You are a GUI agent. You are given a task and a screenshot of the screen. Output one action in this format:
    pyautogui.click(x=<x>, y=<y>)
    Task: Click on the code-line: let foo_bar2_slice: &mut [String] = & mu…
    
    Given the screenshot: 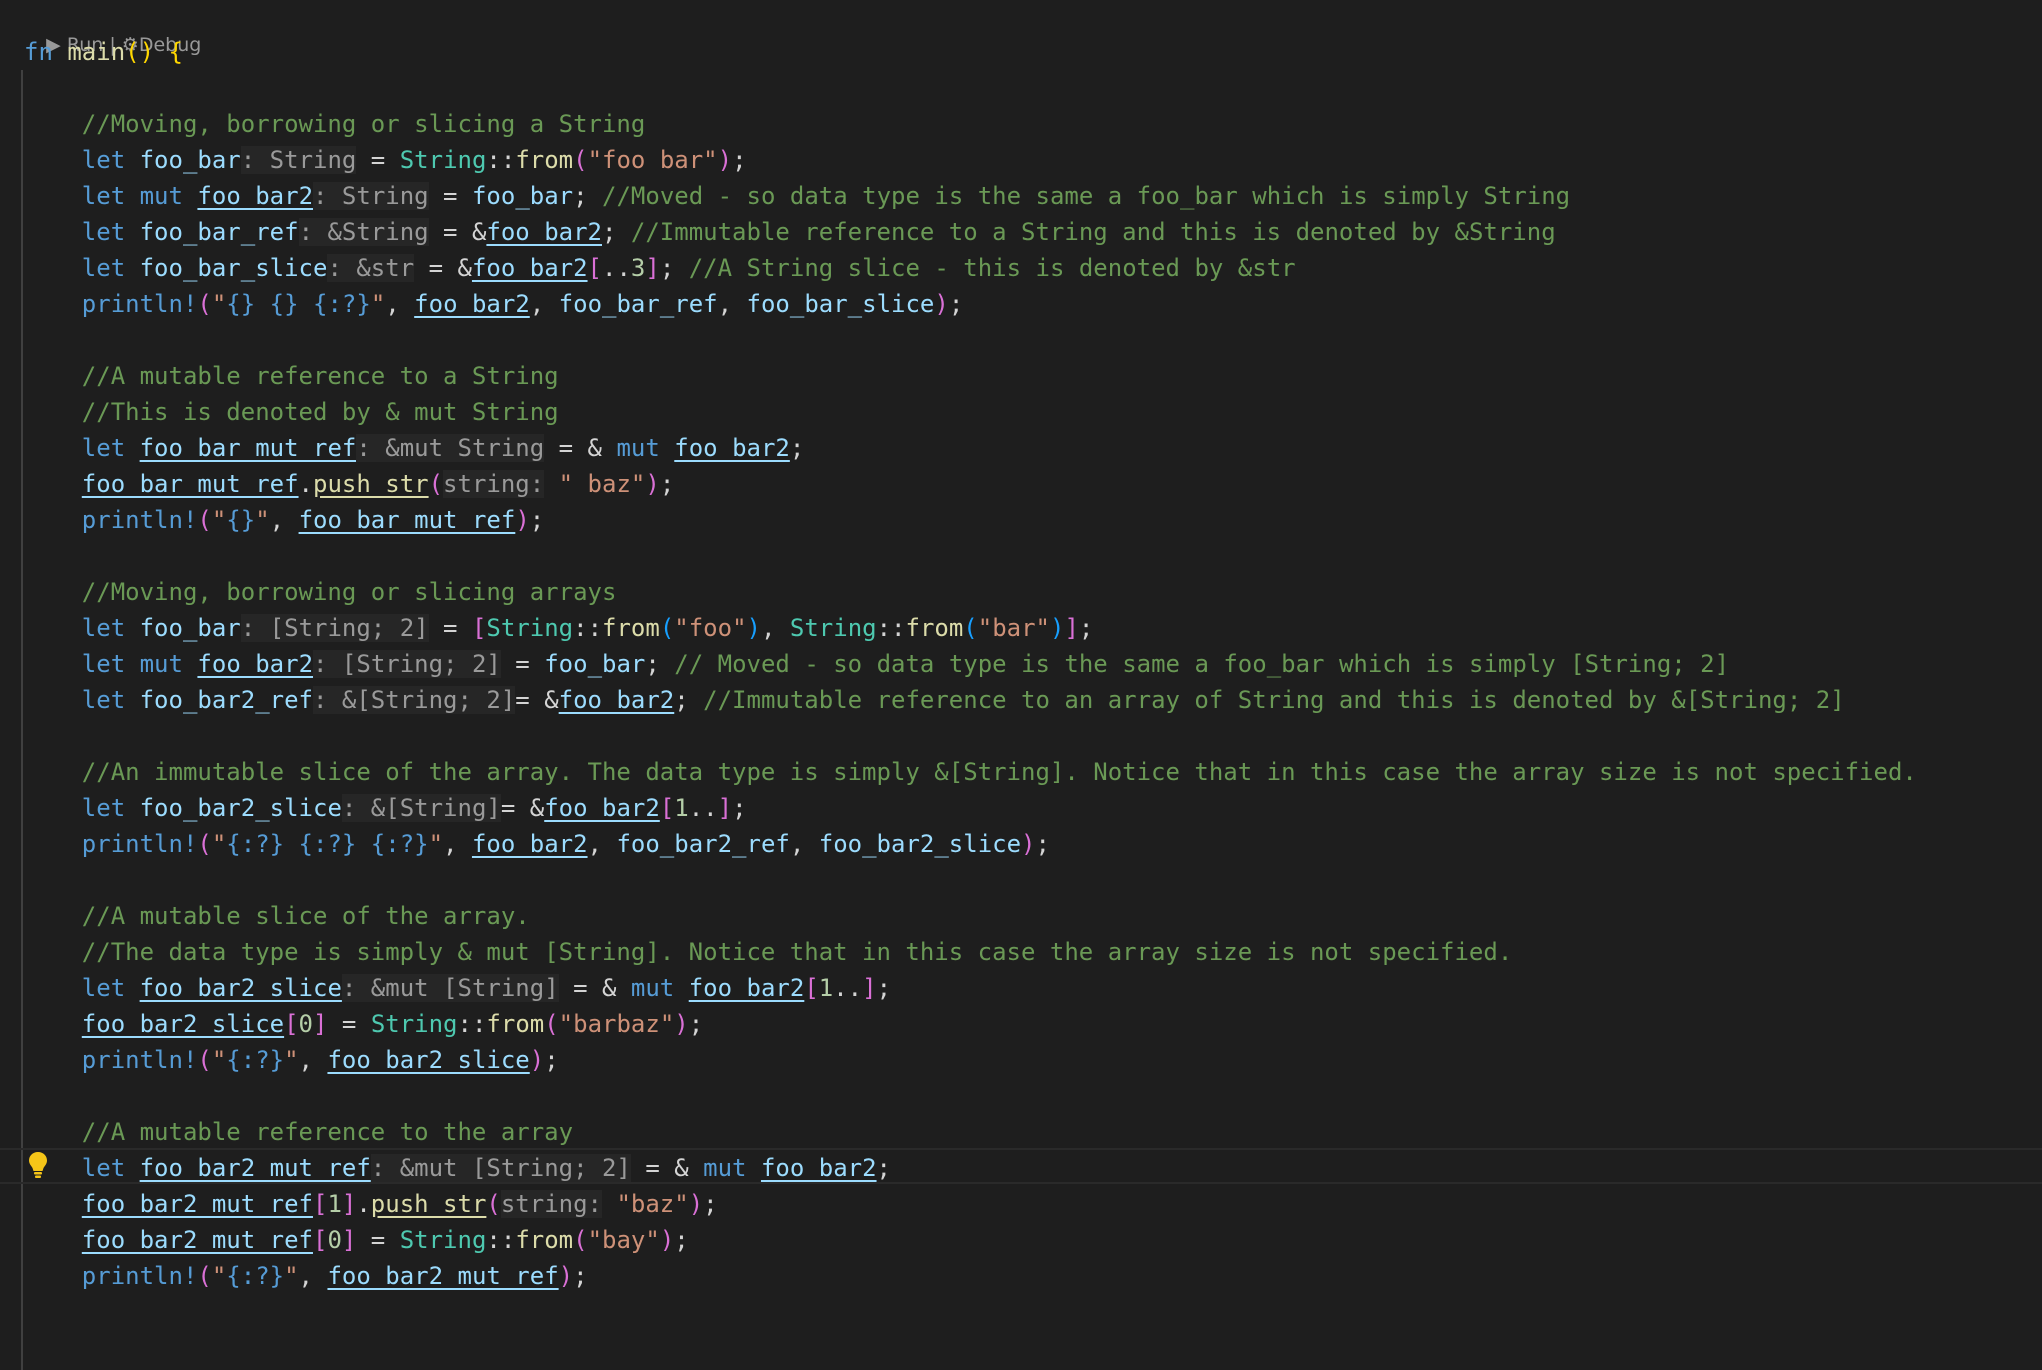 What is the action you would take?
    pyautogui.click(x=457, y=988)
    